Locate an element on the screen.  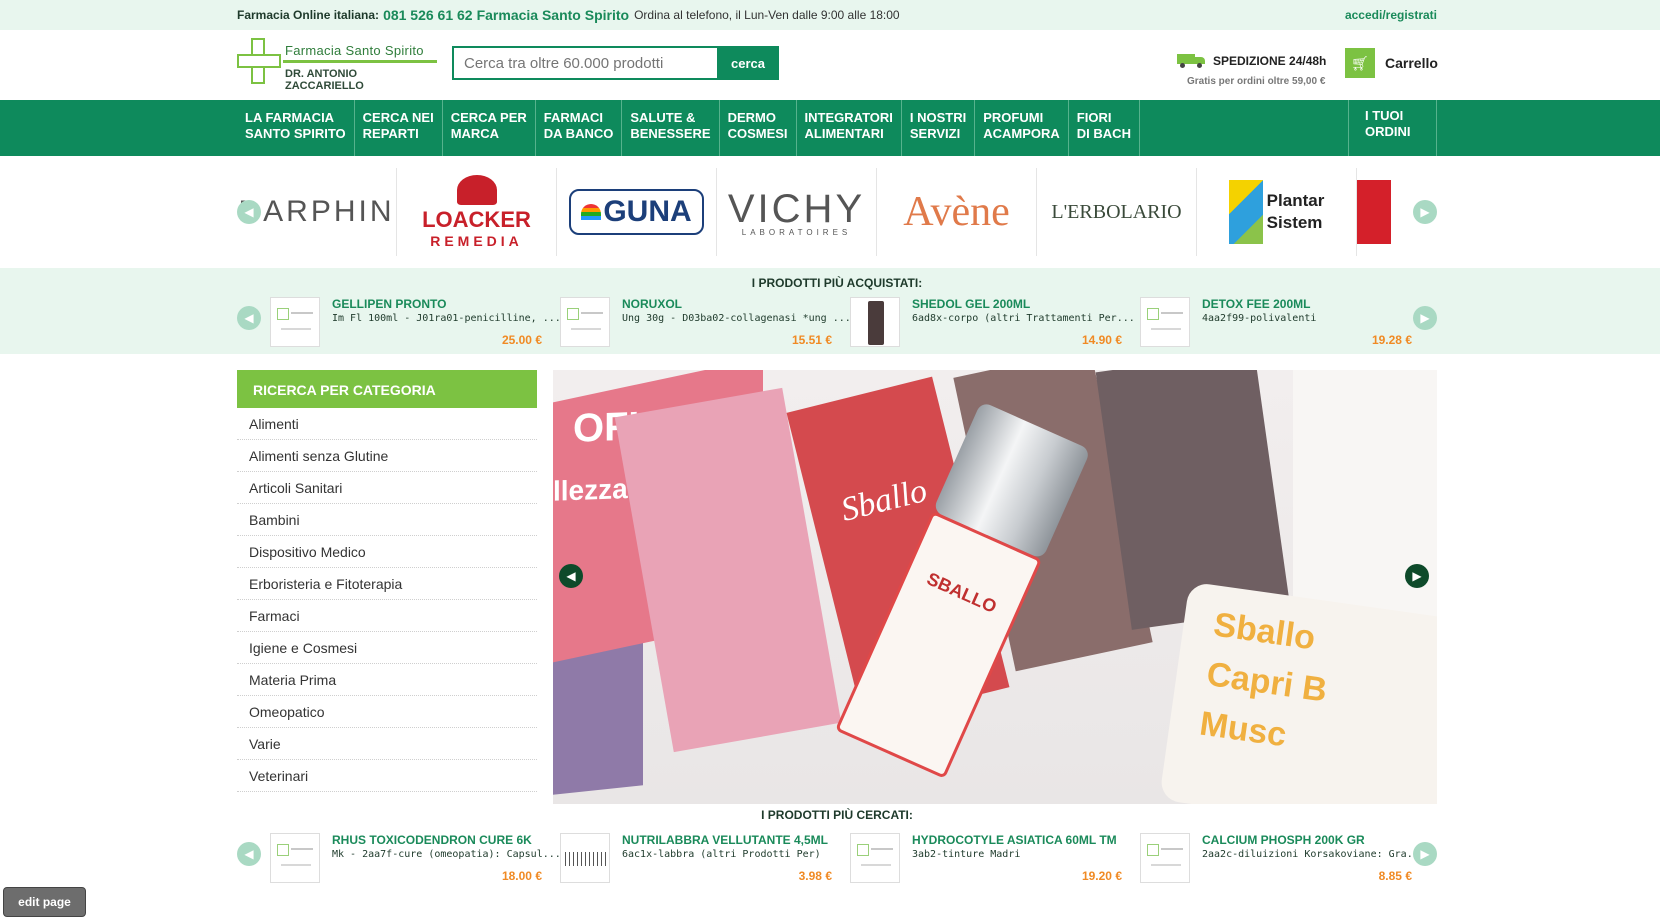
slider-next-arrow: ▶ is located at coordinates (1417, 576).